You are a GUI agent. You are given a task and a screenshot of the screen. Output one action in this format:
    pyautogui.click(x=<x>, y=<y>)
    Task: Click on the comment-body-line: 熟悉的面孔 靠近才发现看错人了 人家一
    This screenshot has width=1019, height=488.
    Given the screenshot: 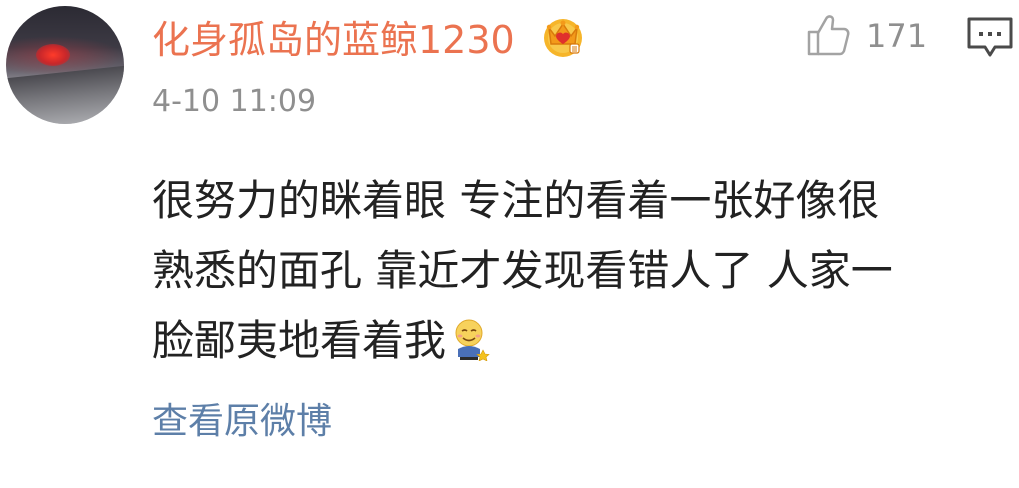 What is the action you would take?
    pyautogui.click(x=522, y=270)
    